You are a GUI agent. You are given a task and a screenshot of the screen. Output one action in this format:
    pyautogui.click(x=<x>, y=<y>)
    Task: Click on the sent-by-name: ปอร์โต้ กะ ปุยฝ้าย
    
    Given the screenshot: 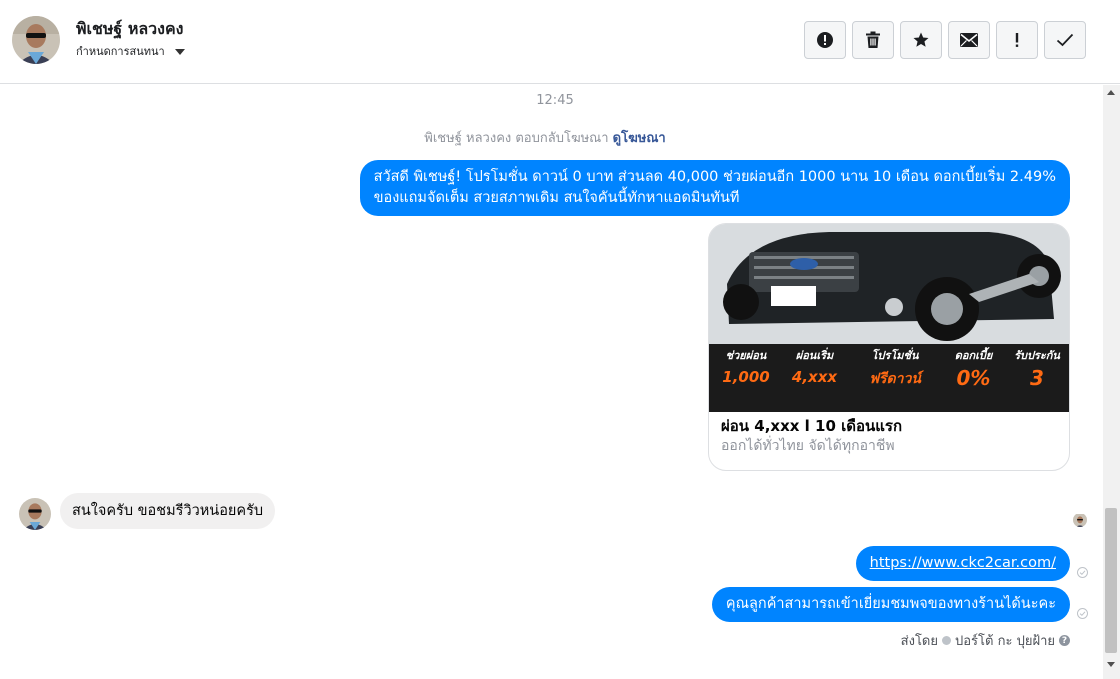 What is the action you would take?
    pyautogui.click(x=1005, y=640)
    